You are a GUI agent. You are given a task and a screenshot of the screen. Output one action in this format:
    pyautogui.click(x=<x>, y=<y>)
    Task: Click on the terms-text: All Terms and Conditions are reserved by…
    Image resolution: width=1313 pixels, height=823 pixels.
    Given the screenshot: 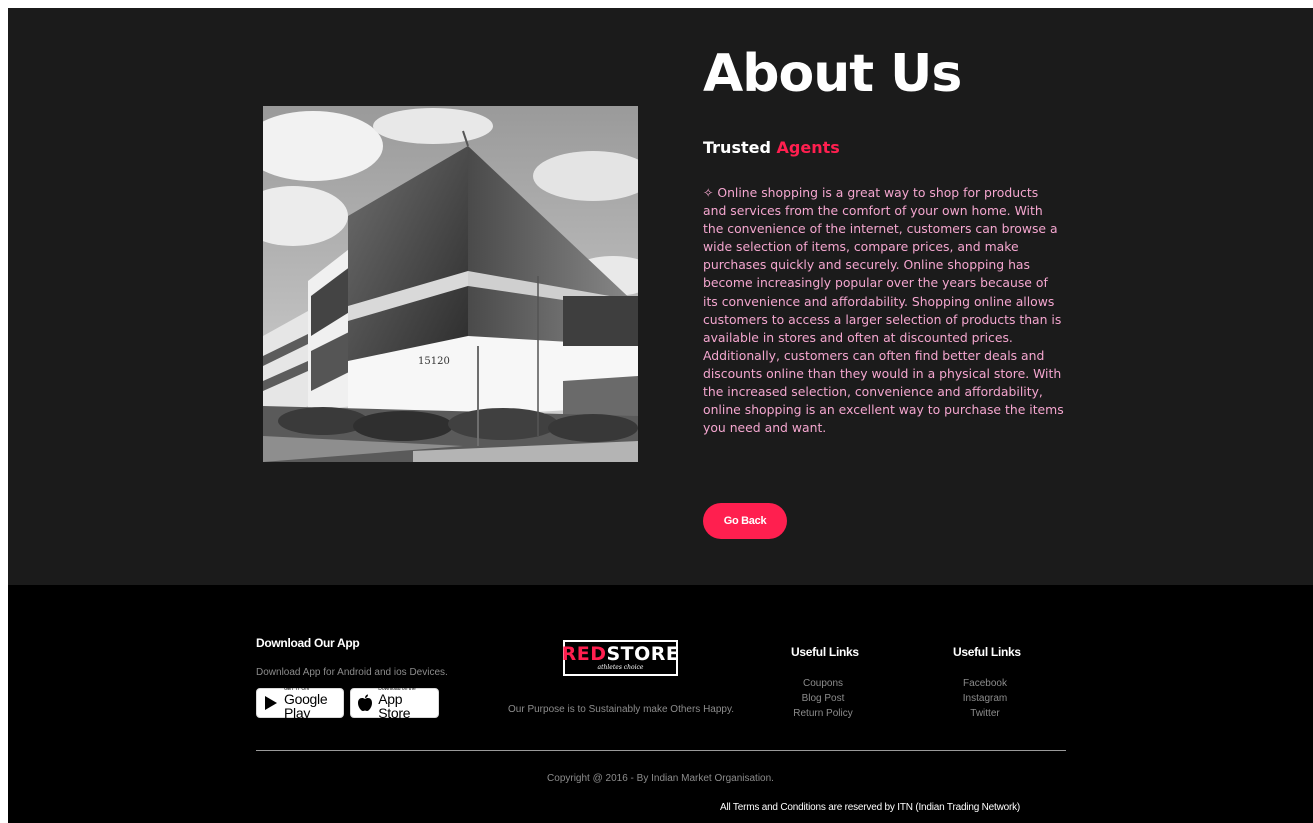 What is the action you would take?
    pyautogui.click(x=870, y=807)
    